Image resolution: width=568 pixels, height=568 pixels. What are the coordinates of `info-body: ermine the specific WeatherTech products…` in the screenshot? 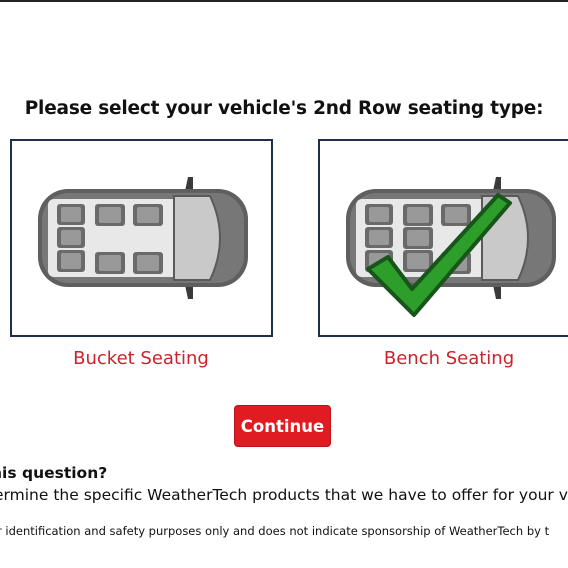 It's located at (284, 495).